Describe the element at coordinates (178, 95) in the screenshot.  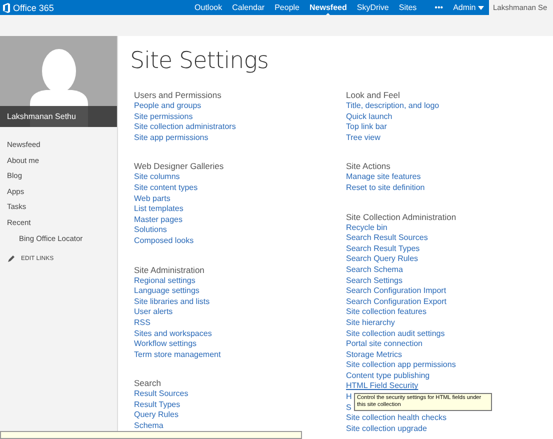
I see `section-heading: Users and Permissions` at that location.